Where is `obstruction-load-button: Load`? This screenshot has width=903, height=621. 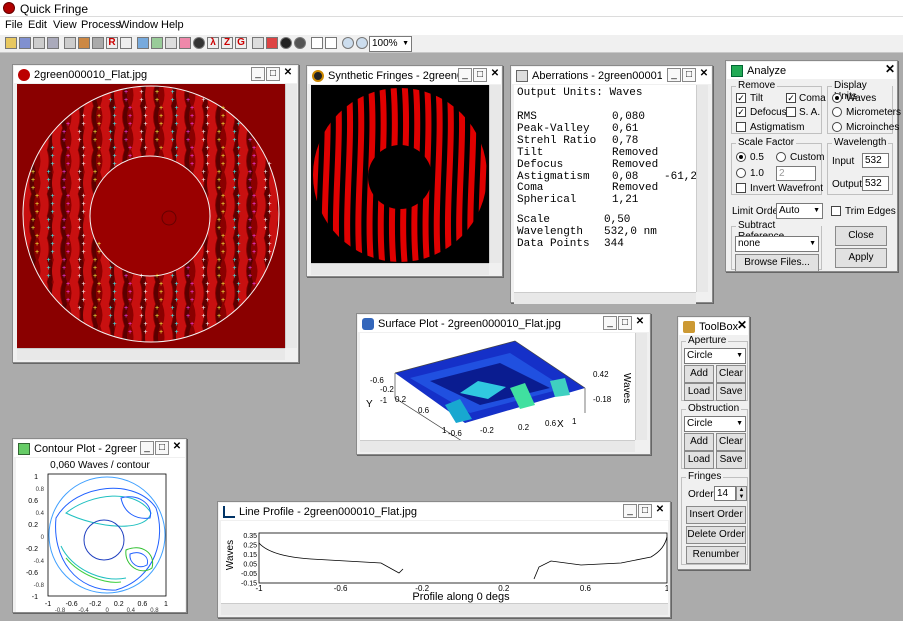
obstruction-load-button: Load is located at coordinates (699, 460).